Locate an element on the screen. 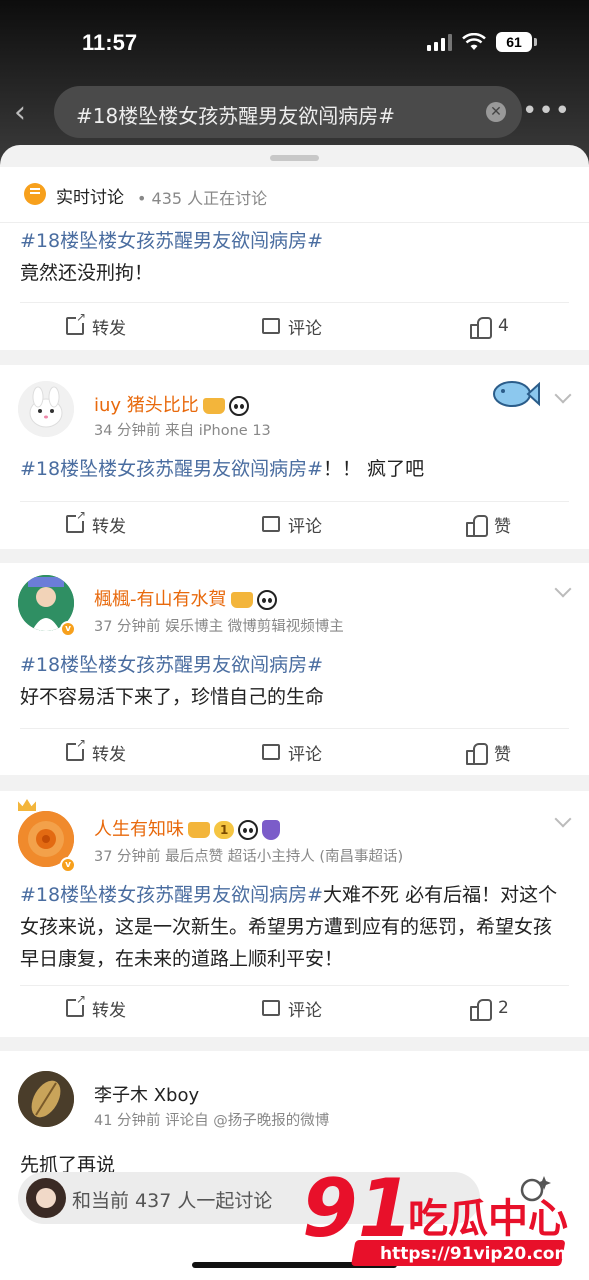 Image resolution: width=589 pixels, height=1280 pixels. post-body: 竟然还没刑拘！ is located at coordinates (87, 273).